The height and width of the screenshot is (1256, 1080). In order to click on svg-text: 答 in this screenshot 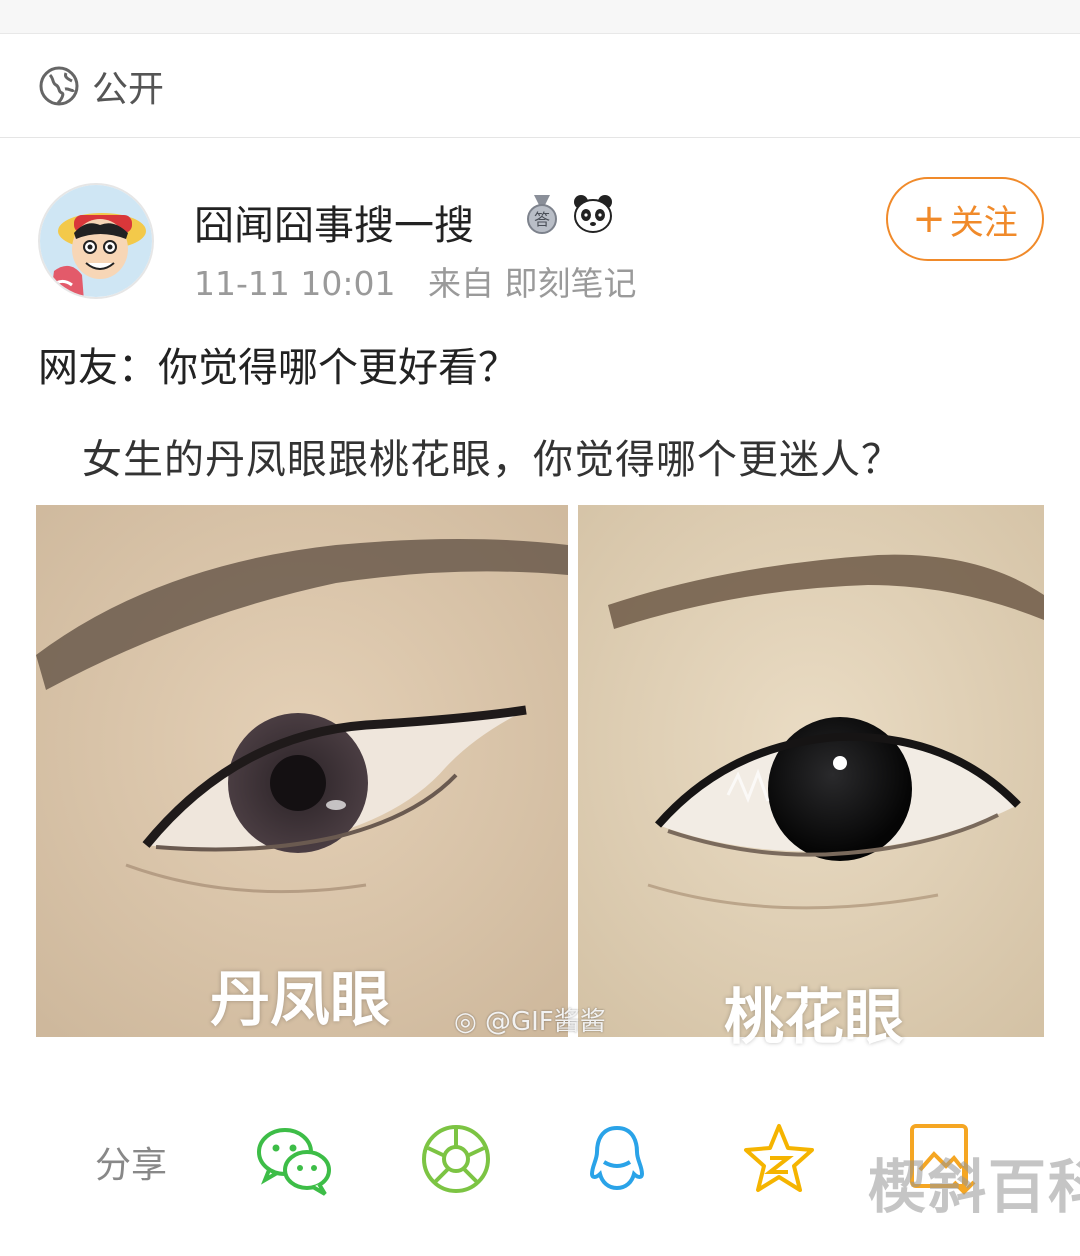, I will do `click(542, 219)`.